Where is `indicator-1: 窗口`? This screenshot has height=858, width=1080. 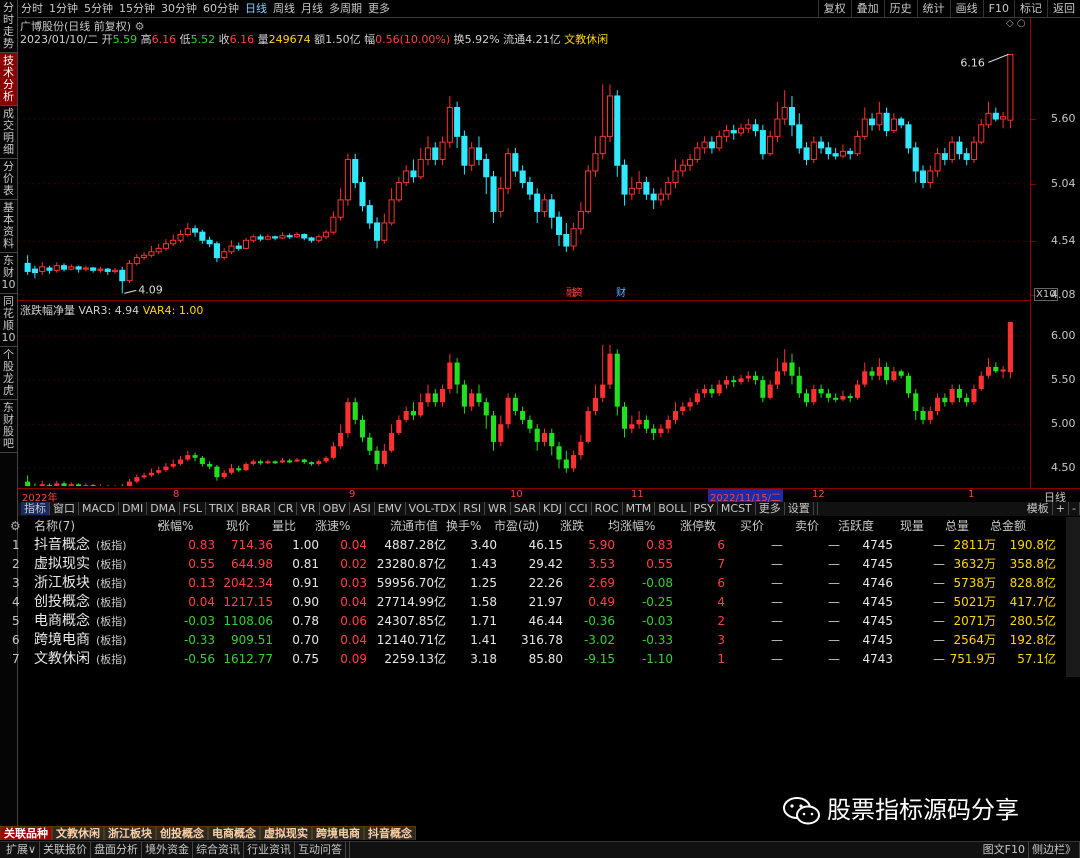
indicator-1: 窗口 is located at coordinates (64, 508).